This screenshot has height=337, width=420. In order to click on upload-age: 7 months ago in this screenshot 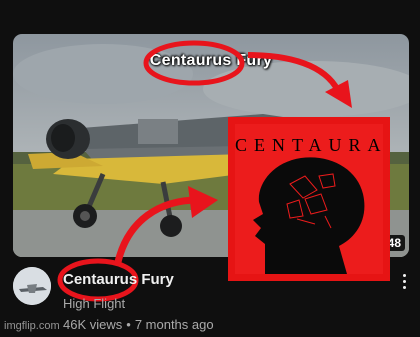, I will do `click(174, 324)`.